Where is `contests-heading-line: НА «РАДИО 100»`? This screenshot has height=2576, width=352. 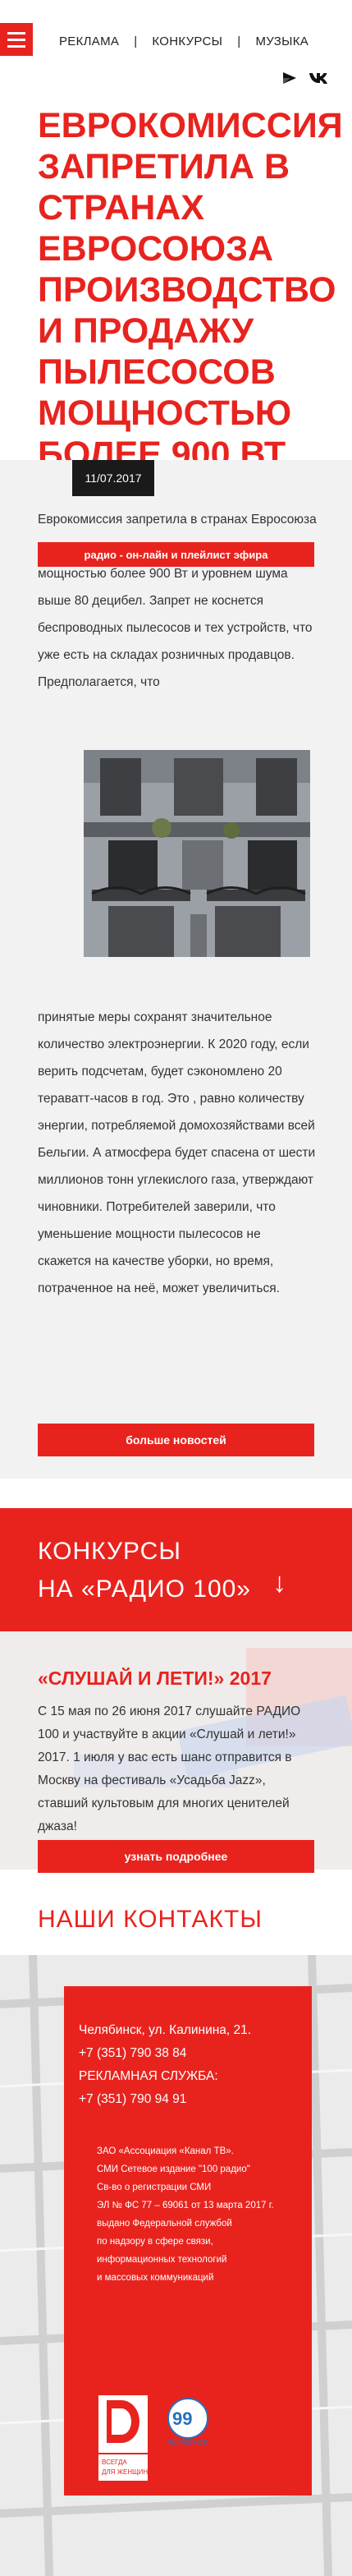 contests-heading-line: НА «РАДИО 100» is located at coordinates (144, 1589).